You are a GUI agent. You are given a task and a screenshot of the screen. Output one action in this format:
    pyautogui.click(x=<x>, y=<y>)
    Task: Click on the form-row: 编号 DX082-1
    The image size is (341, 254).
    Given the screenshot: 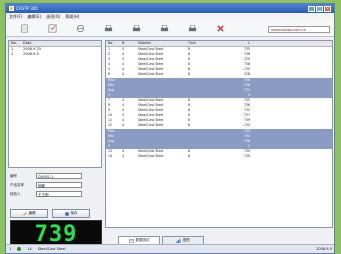 What is the action you would take?
    pyautogui.click(x=56, y=176)
    